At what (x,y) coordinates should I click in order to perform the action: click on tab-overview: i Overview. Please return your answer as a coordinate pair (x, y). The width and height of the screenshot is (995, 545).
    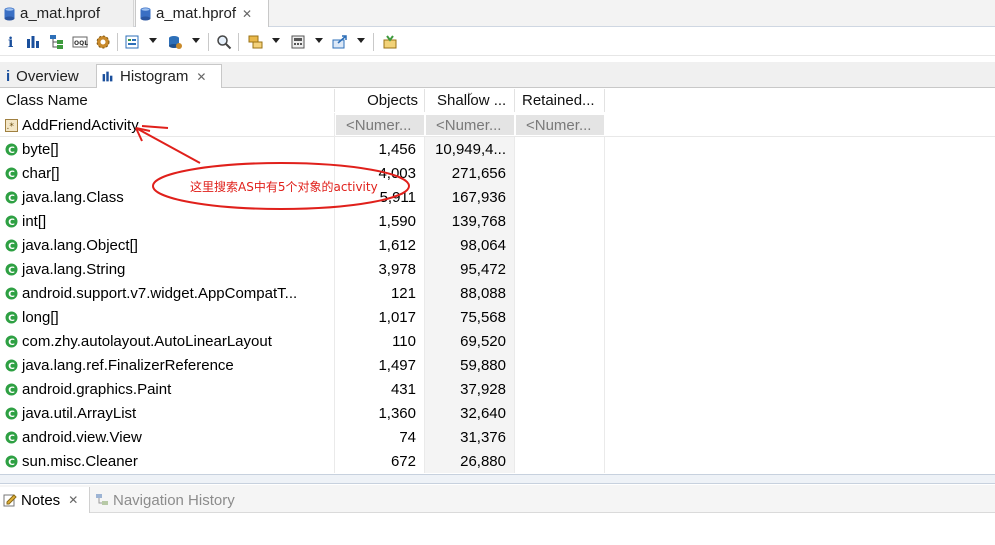
    Looking at the image, I should click on (50, 76).